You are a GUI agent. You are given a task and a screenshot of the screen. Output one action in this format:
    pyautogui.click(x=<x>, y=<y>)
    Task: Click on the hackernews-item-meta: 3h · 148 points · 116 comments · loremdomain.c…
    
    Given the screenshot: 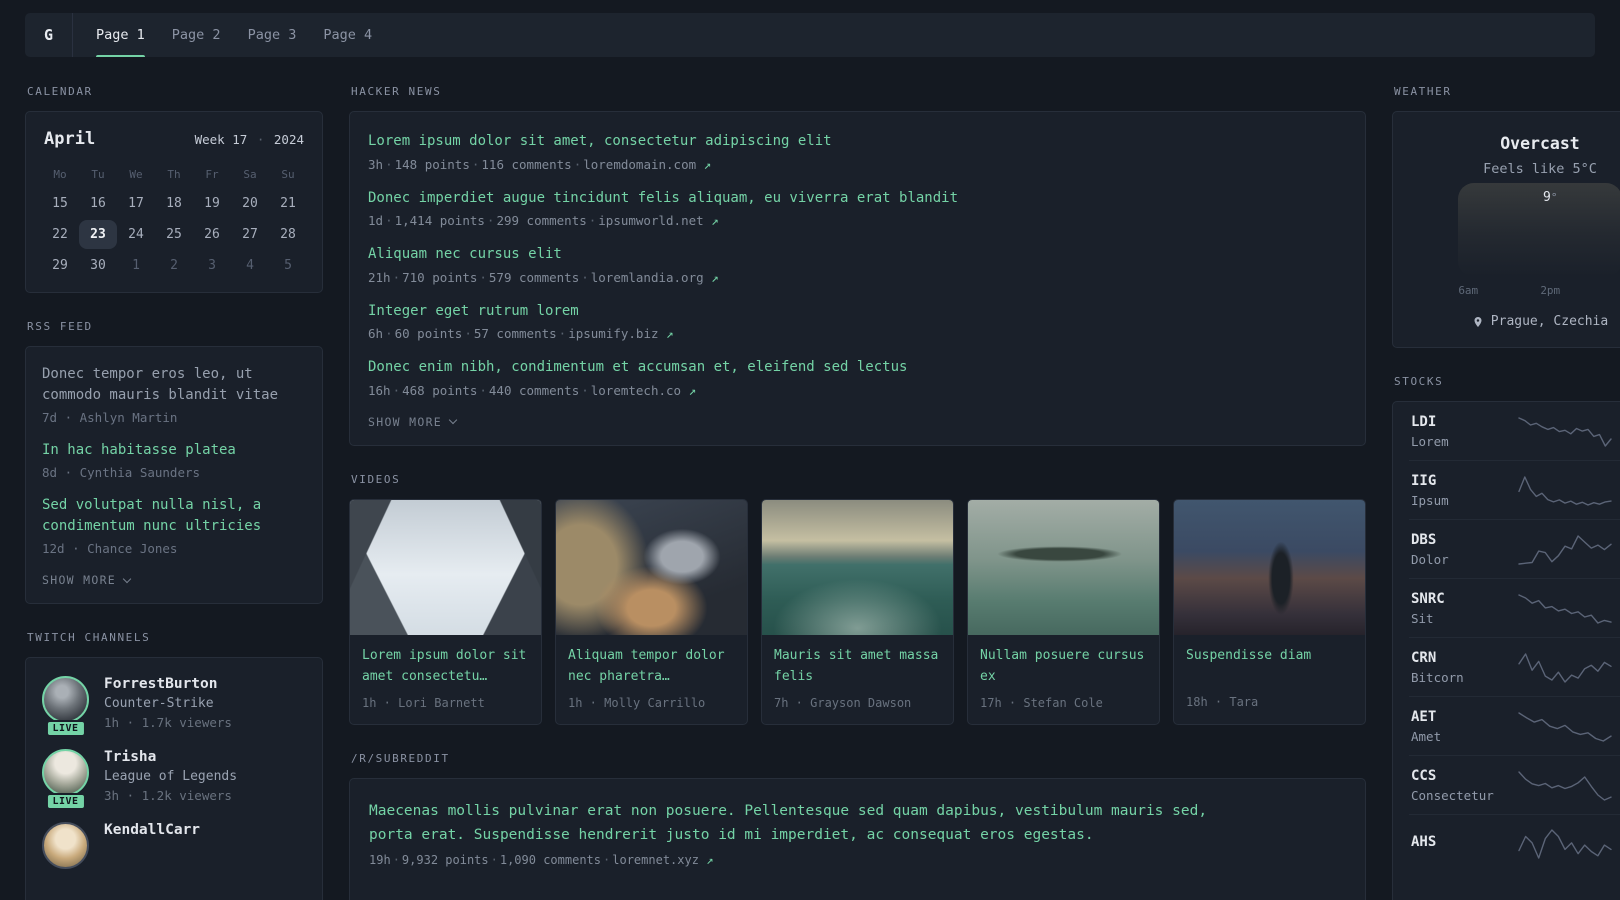 What is the action you would take?
    pyautogui.click(x=857, y=164)
    